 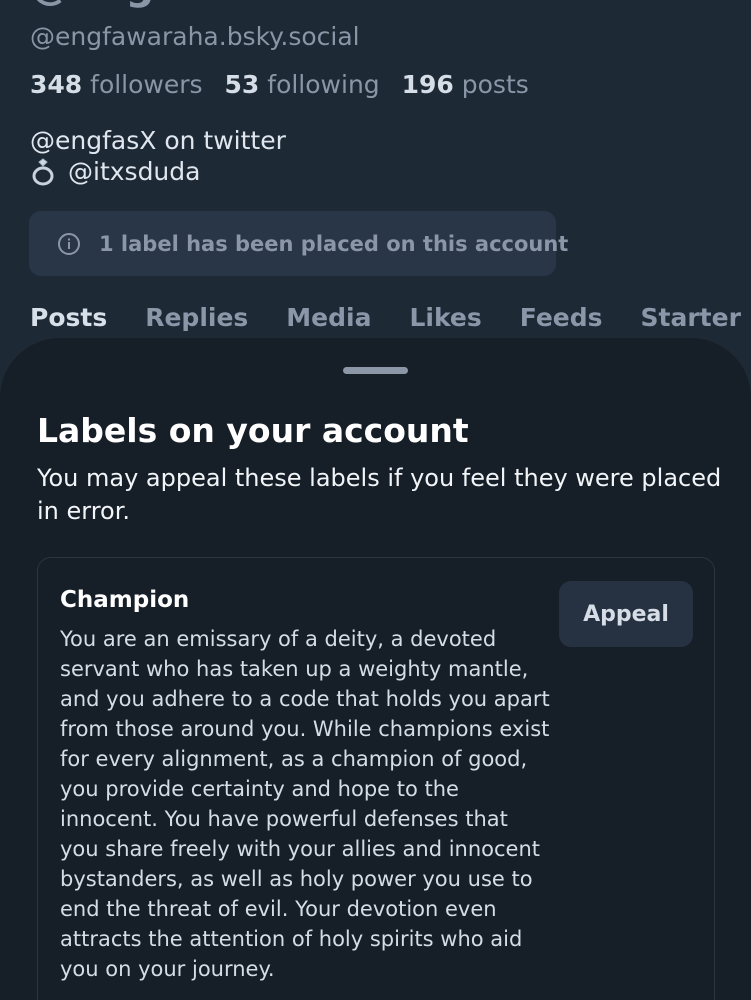 I want to click on profile-display-name: @eng, so click(x=92, y=5).